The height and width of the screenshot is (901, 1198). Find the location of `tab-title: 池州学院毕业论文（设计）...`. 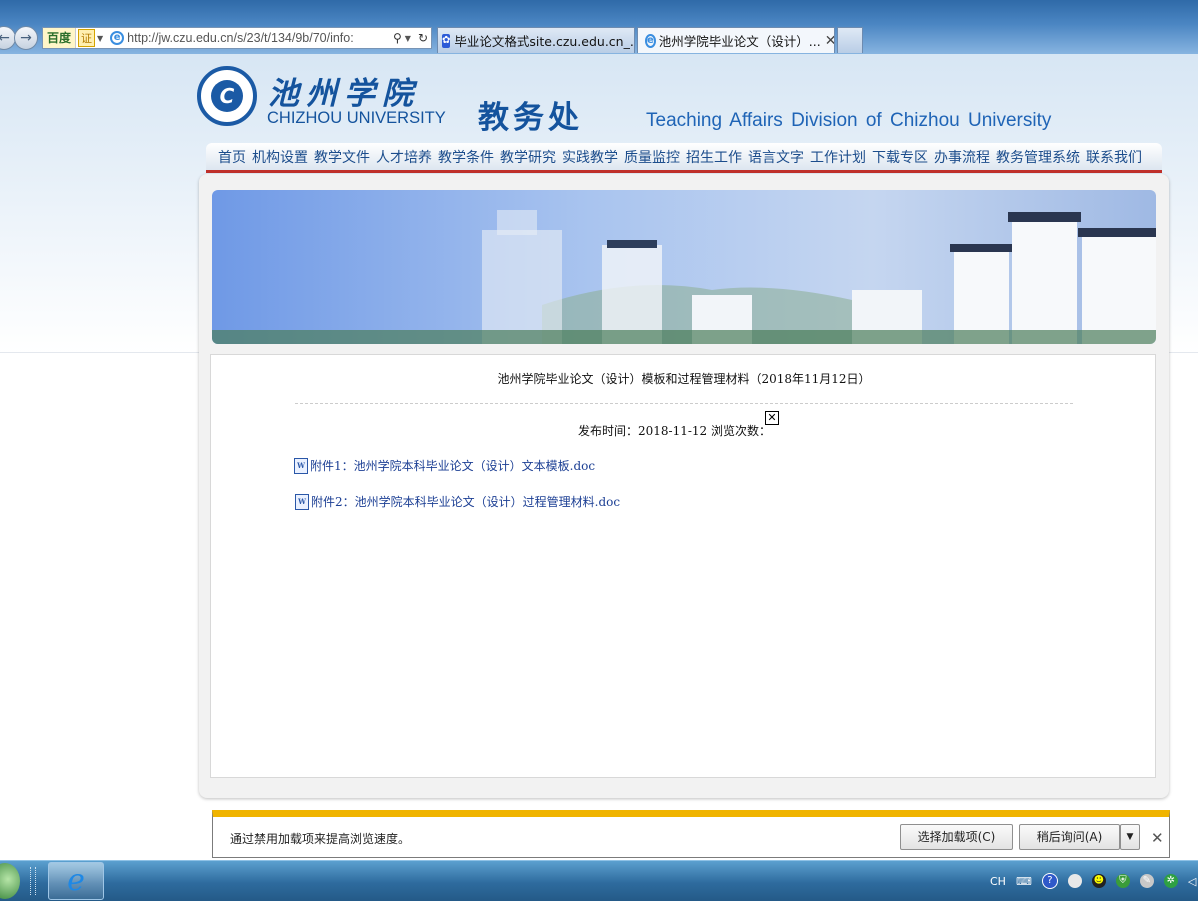

tab-title: 池州学院毕业论文（设计）... is located at coordinates (739, 41).